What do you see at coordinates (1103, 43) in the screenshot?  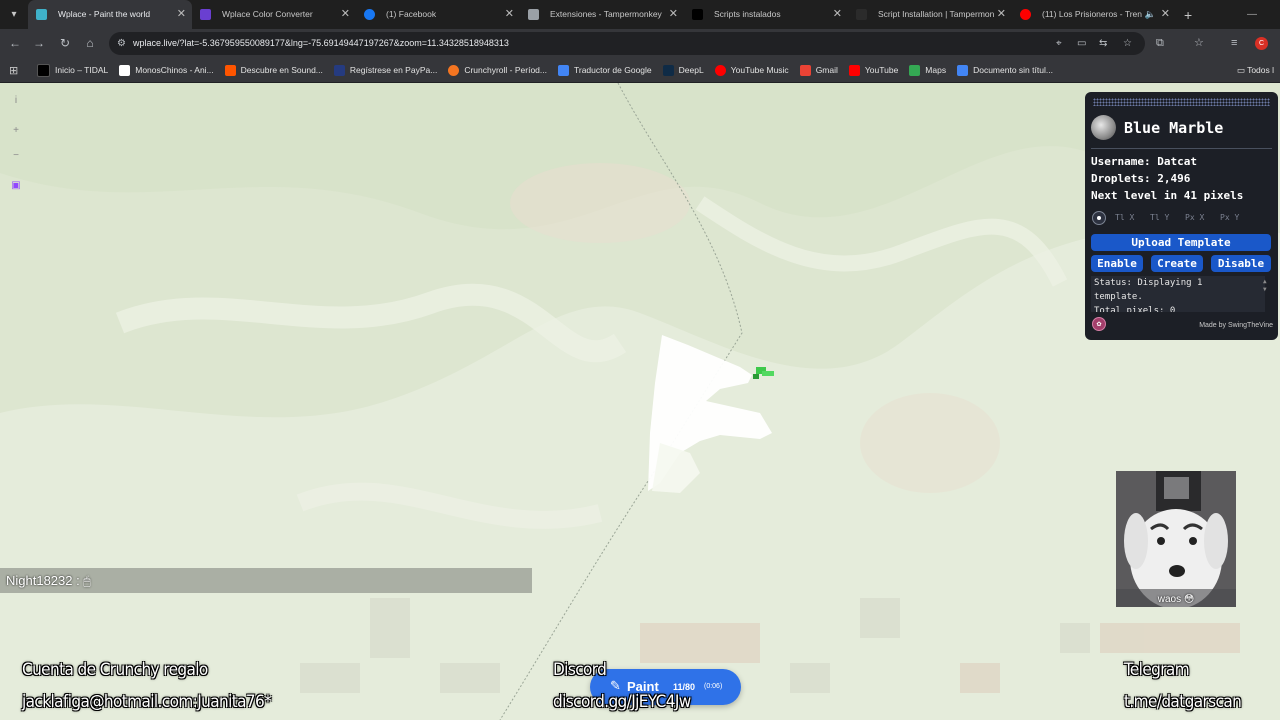 I see `translate-icon: ⇆` at bounding box center [1103, 43].